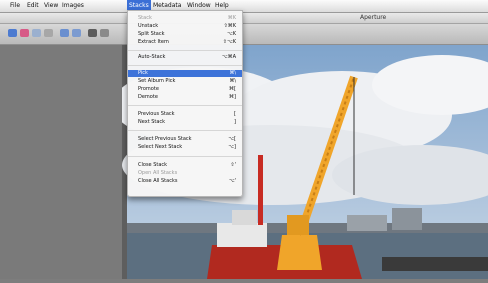 The height and width of the screenshot is (283, 488). I want to click on menu-item-auto-stack: Auto-Stack ⌥⌘A, so click(185, 57).